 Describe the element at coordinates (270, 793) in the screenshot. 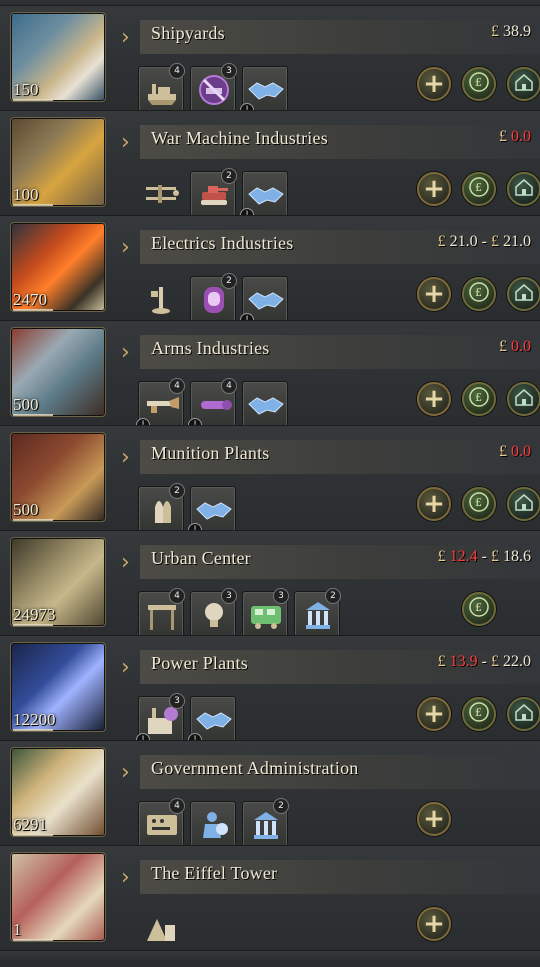

I see `building-row-government-administration: 6291 › Government Administration 4 2 +` at that location.